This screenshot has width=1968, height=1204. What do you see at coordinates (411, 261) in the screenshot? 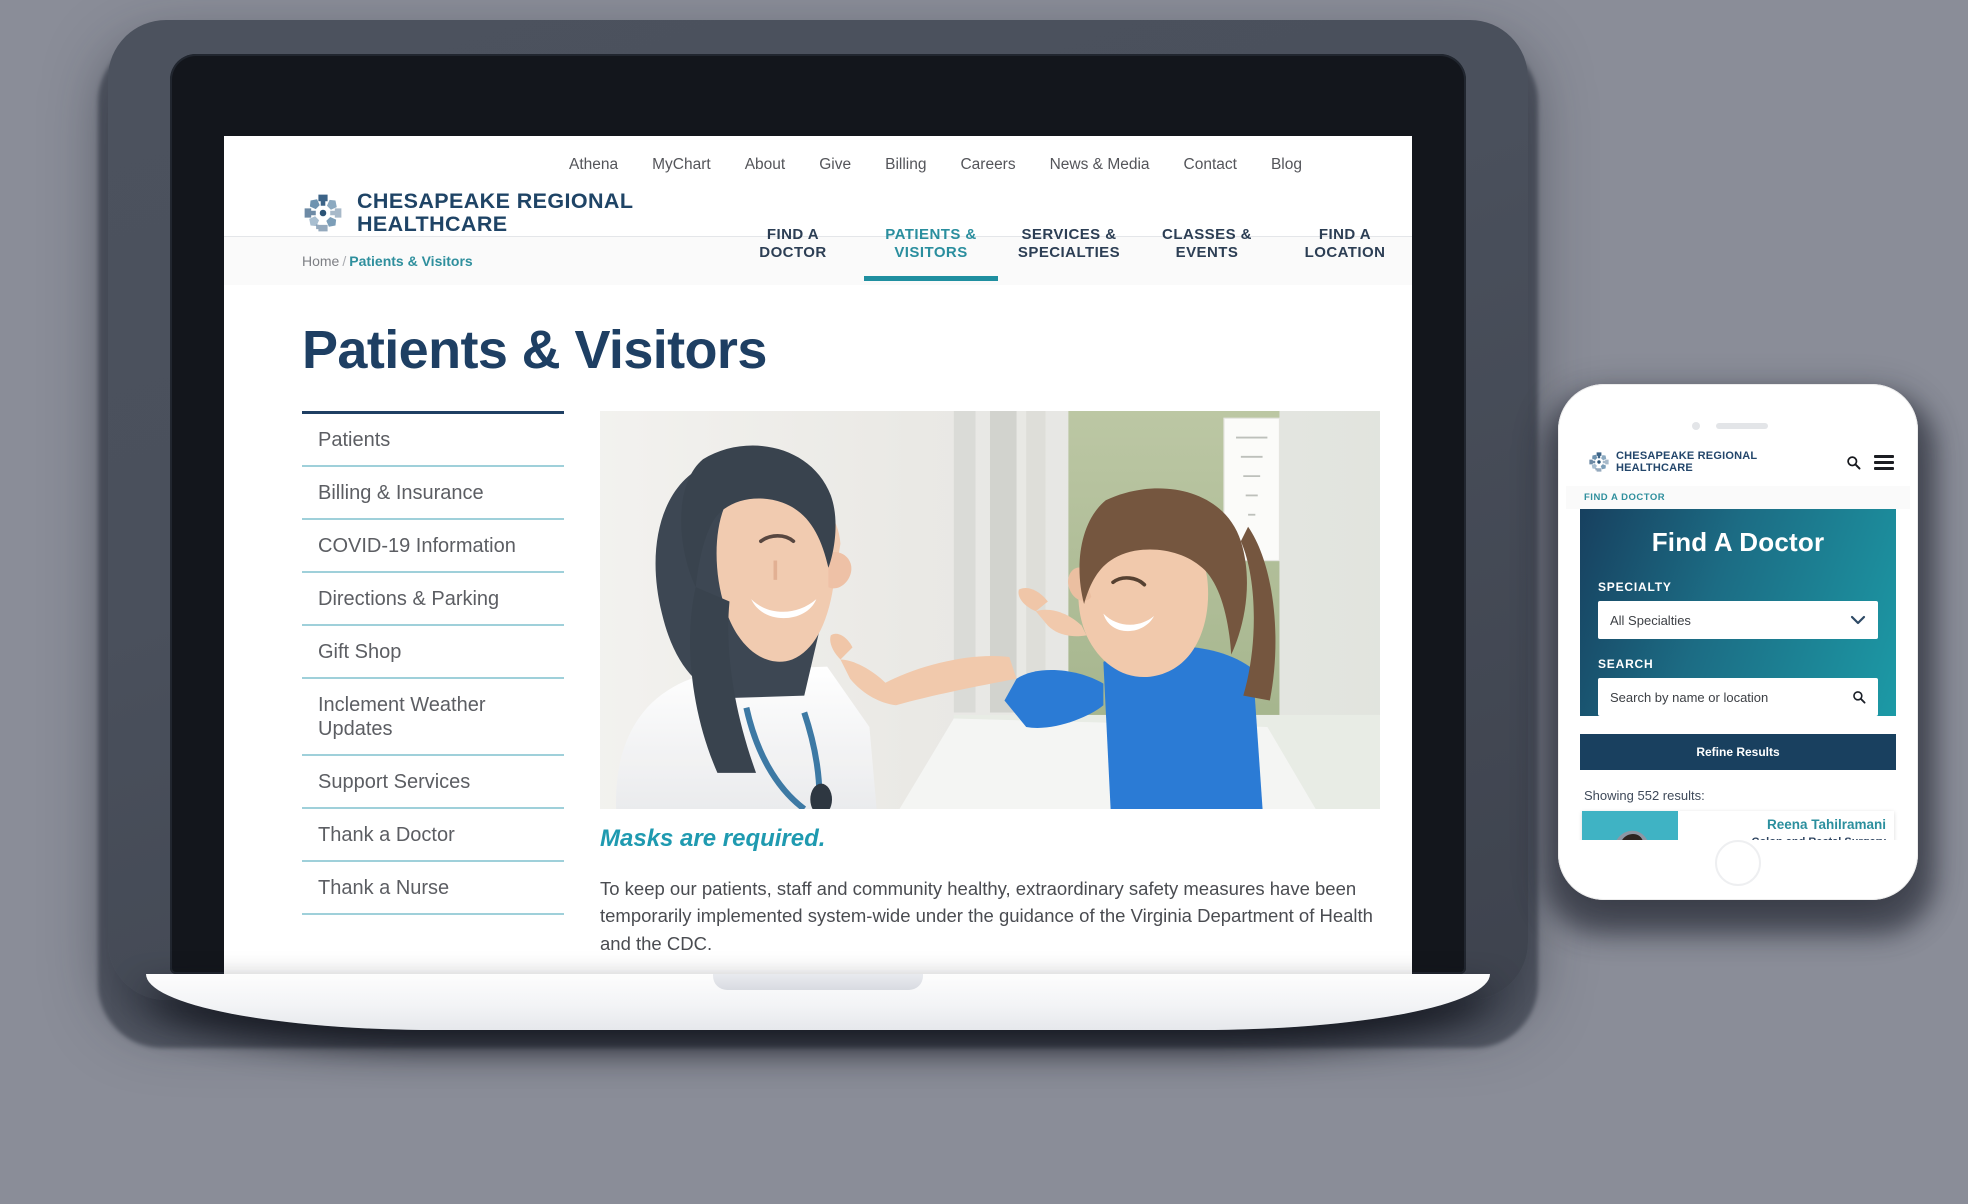
I see `breadcrumb-current: Patients & Visitors` at bounding box center [411, 261].